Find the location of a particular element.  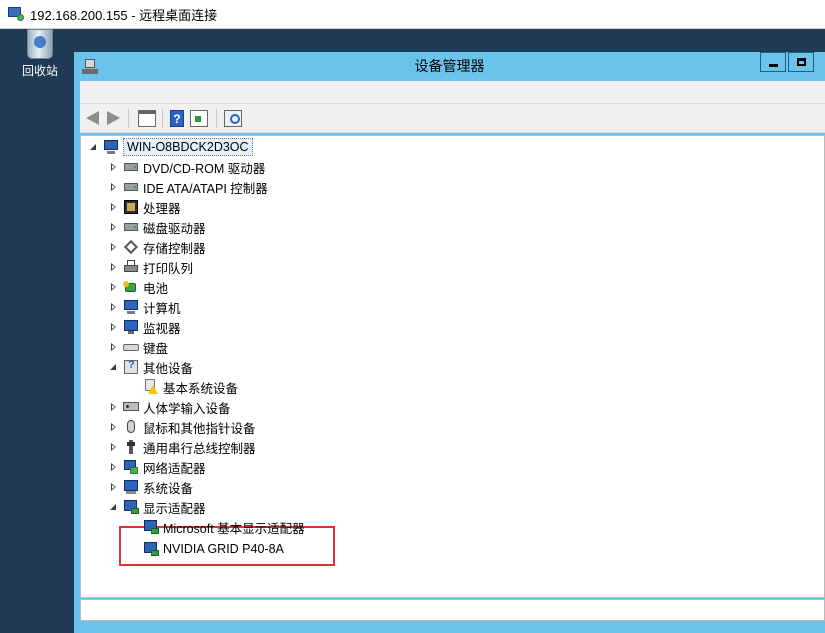

tree-item-label: 电池 is located at coordinates (156, 288).